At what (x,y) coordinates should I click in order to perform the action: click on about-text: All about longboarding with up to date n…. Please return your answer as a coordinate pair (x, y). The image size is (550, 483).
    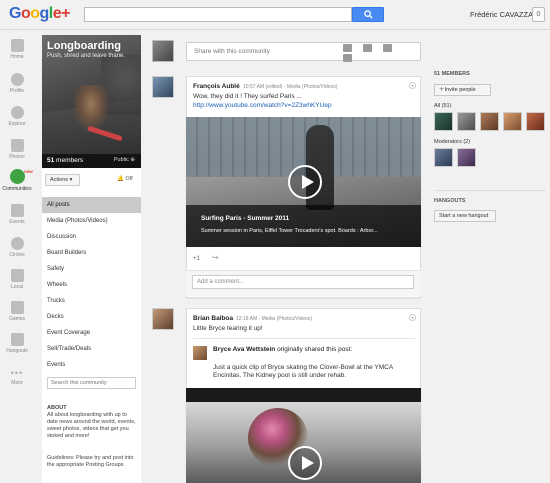
    Looking at the image, I should click on (91, 425).